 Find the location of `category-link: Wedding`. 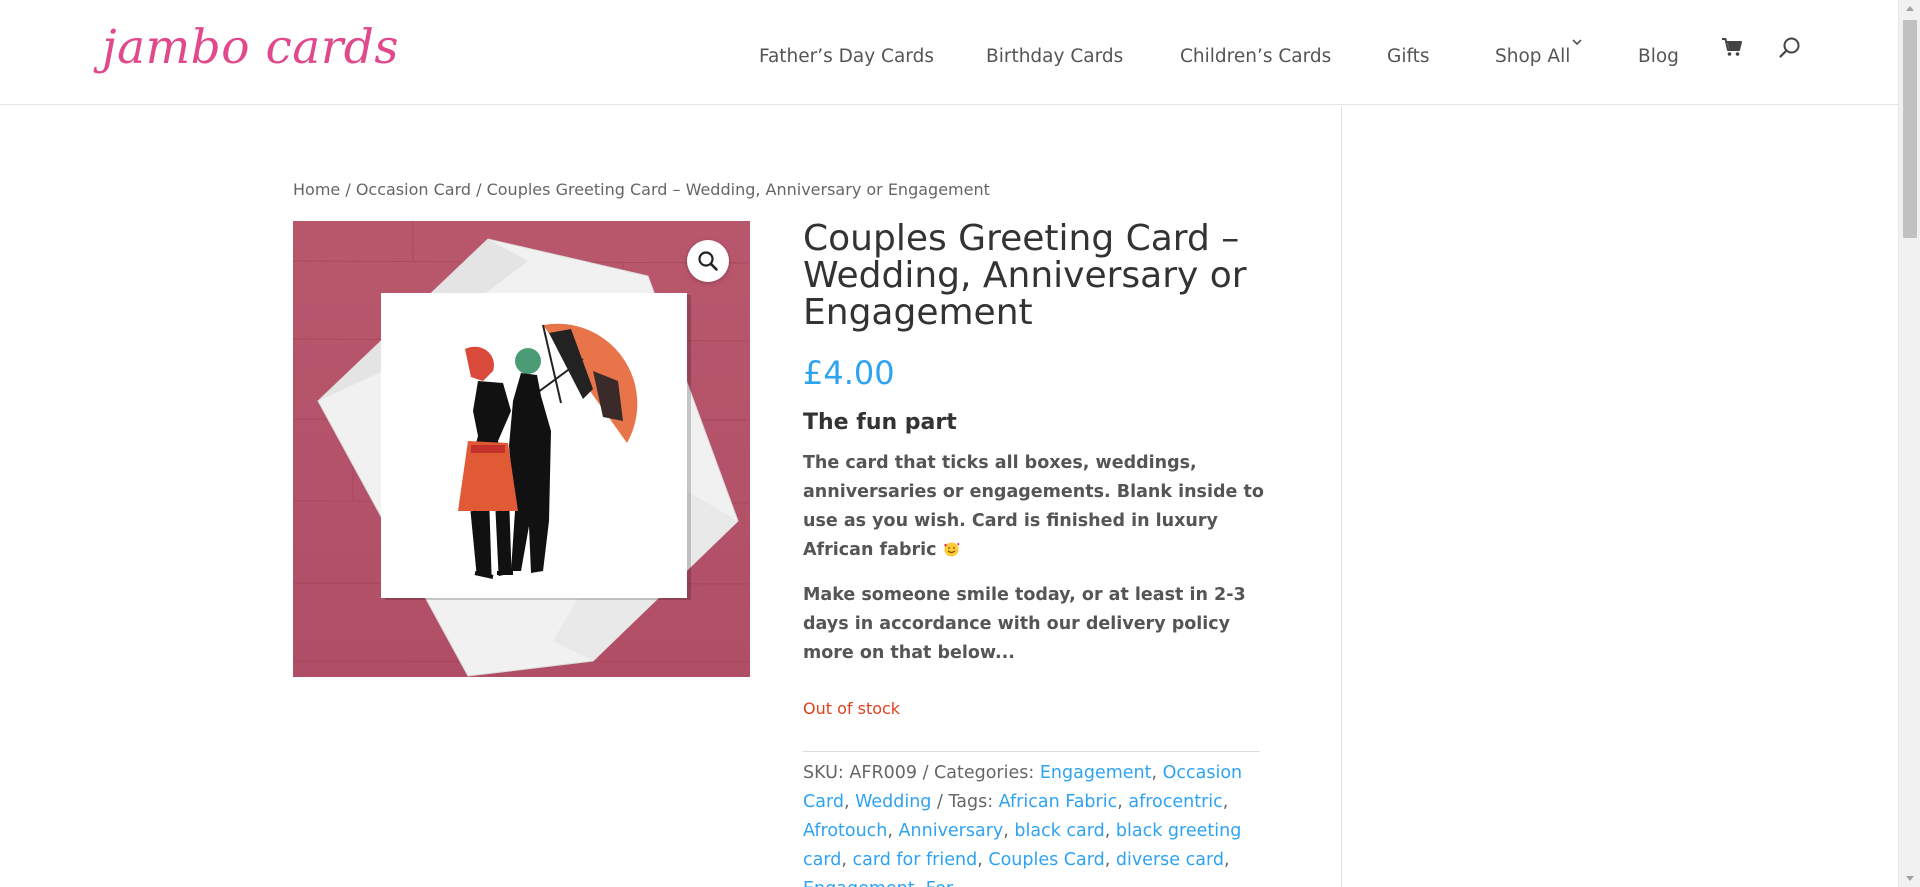

category-link: Wedding is located at coordinates (893, 802).